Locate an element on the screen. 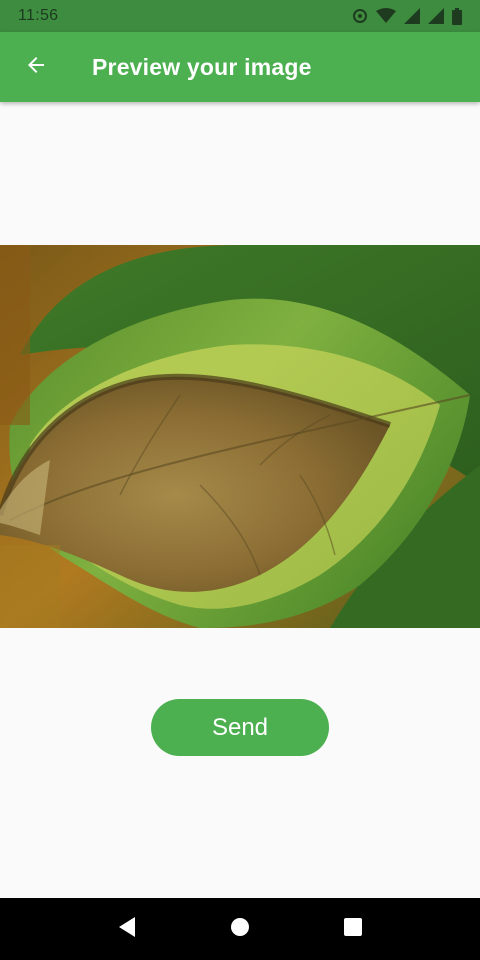  battery-icon is located at coordinates (457, 16).